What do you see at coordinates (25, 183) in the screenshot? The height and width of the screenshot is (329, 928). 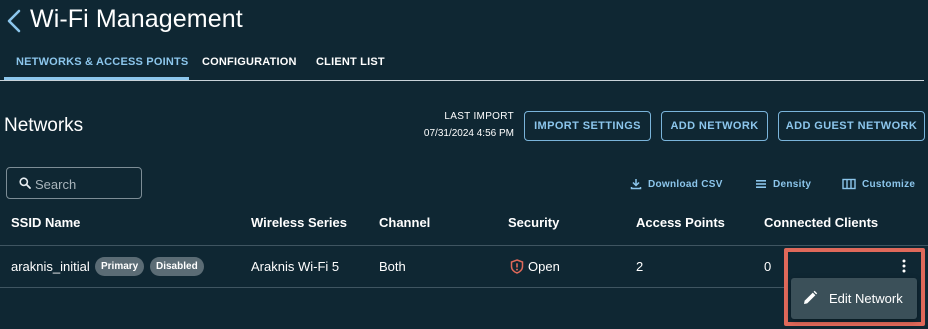 I see `search-icon` at bounding box center [25, 183].